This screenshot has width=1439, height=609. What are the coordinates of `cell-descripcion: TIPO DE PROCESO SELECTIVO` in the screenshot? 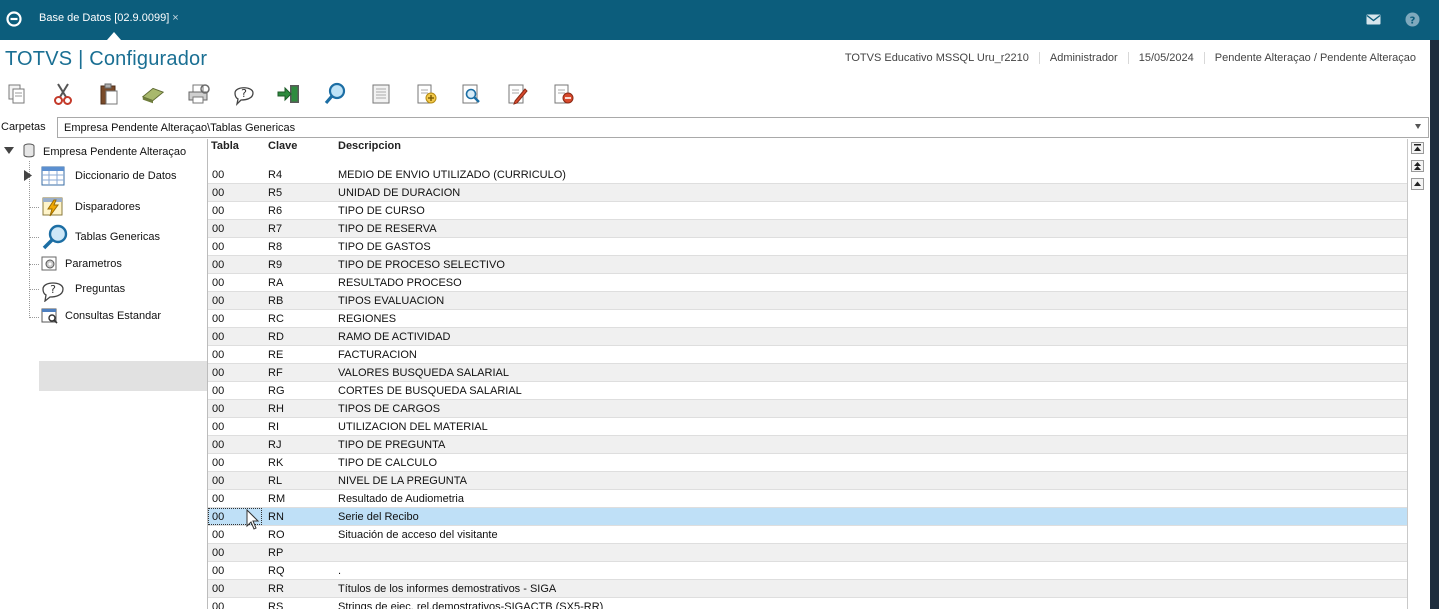 It's located at (421, 265).